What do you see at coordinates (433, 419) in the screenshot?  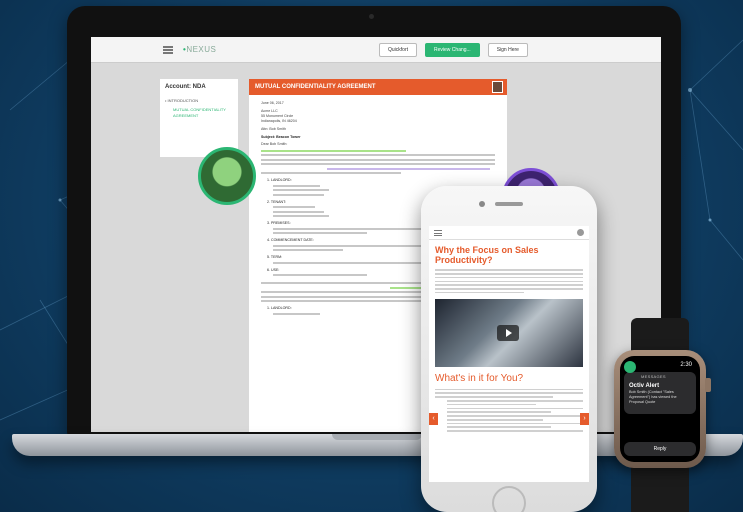 I see `prev-arrow: ‹` at bounding box center [433, 419].